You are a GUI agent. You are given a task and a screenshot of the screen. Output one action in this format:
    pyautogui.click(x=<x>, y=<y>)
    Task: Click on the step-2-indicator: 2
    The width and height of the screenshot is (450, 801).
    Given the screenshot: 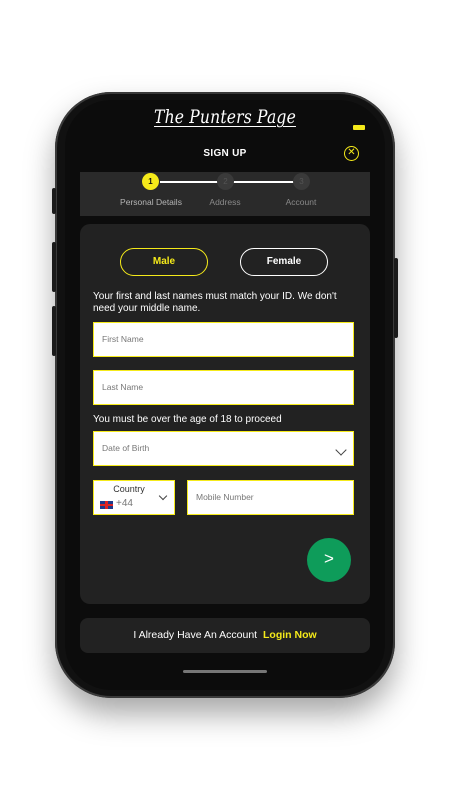 What is the action you would take?
    pyautogui.click(x=225, y=181)
    